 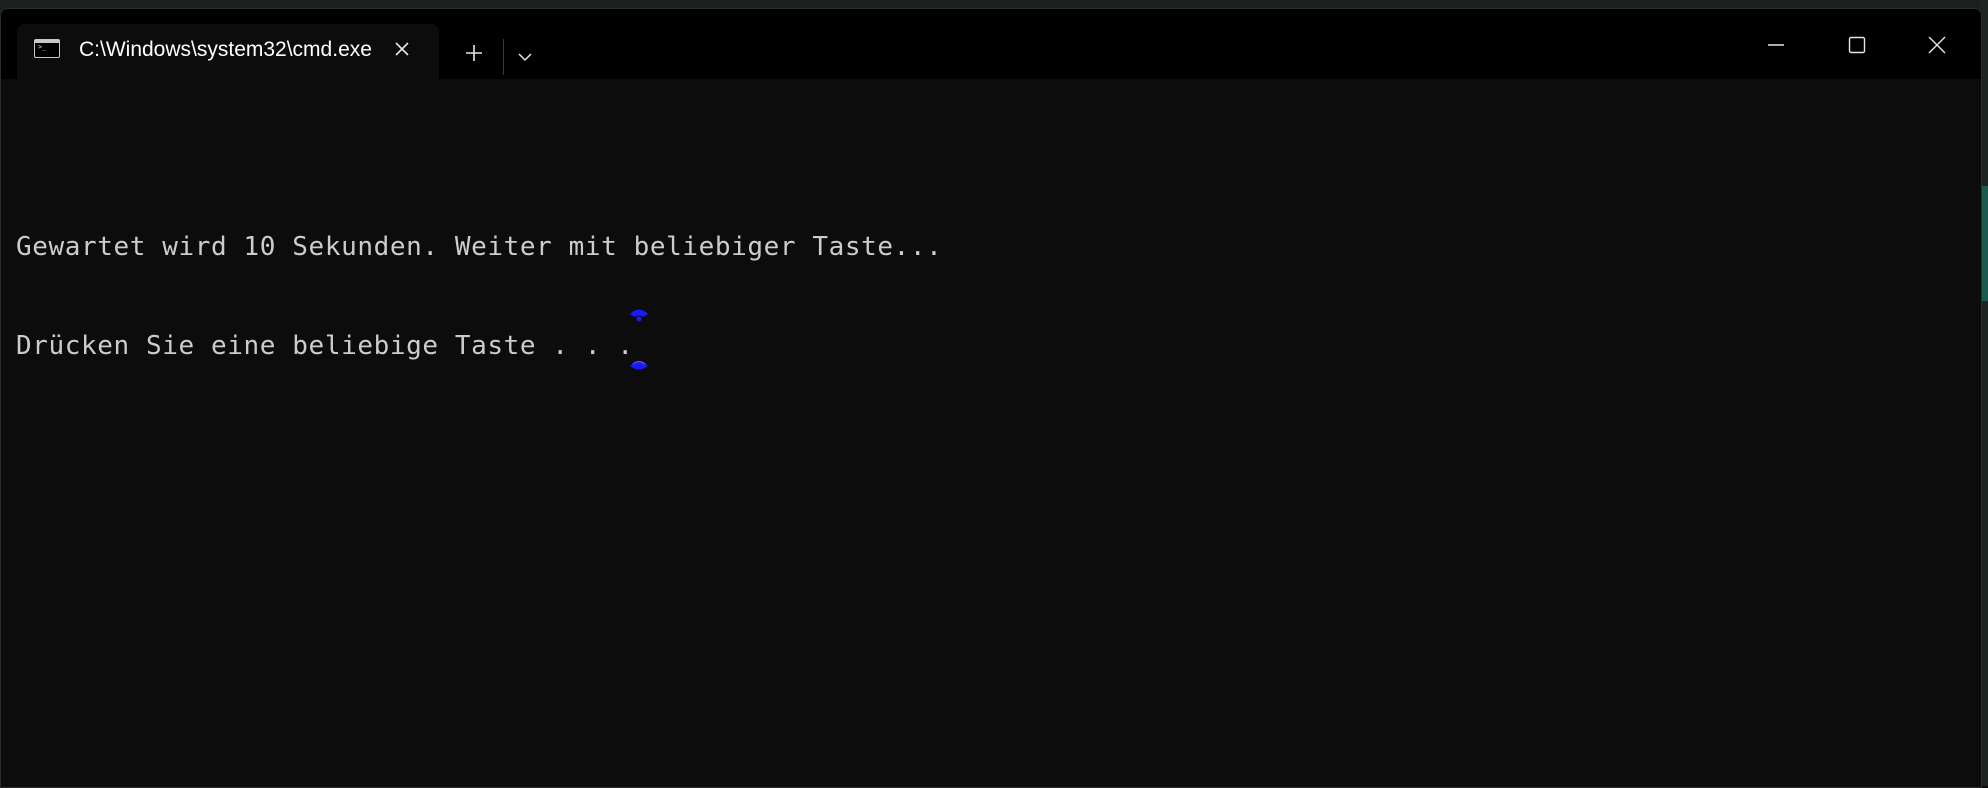 What do you see at coordinates (325, 346) in the screenshot?
I see `output-line: Drücken Sie eine beliebige Taste . . .` at bounding box center [325, 346].